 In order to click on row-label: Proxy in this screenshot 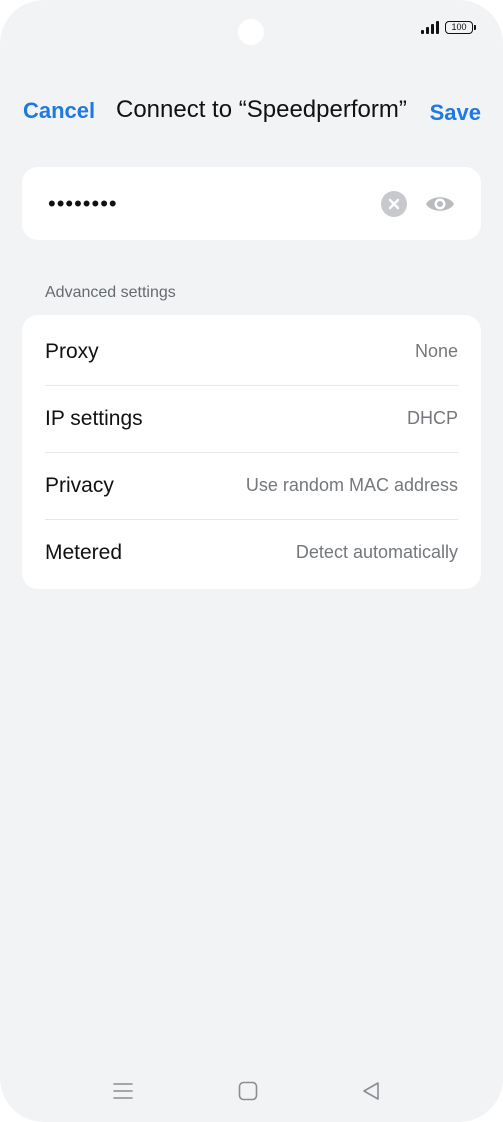, I will do `click(72, 351)`.